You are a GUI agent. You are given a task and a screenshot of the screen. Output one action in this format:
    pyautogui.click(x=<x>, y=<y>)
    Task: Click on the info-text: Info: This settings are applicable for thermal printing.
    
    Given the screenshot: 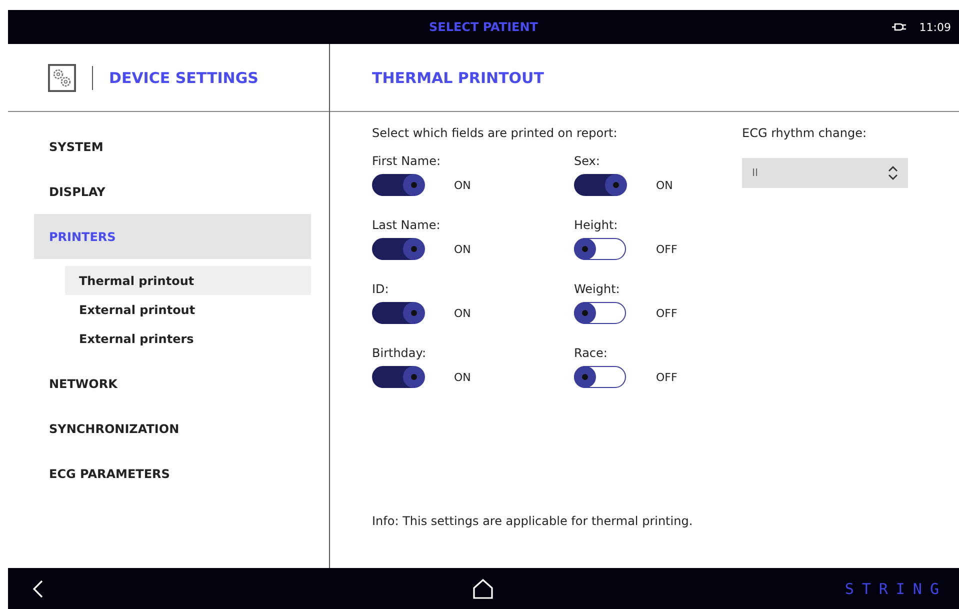 What is the action you would take?
    pyautogui.click(x=532, y=521)
    